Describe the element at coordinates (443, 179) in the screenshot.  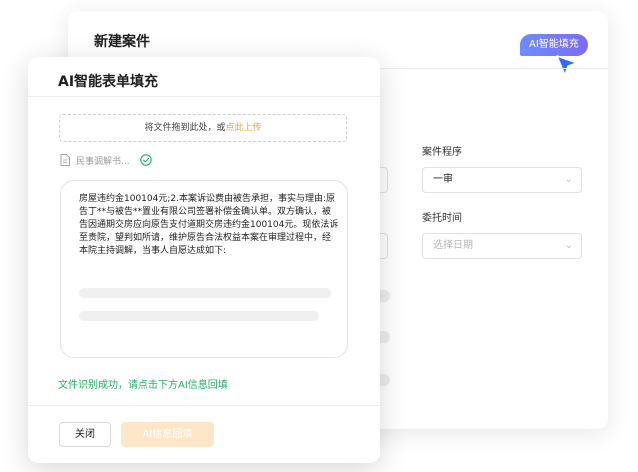
I see `procedure-value: 一审` at that location.